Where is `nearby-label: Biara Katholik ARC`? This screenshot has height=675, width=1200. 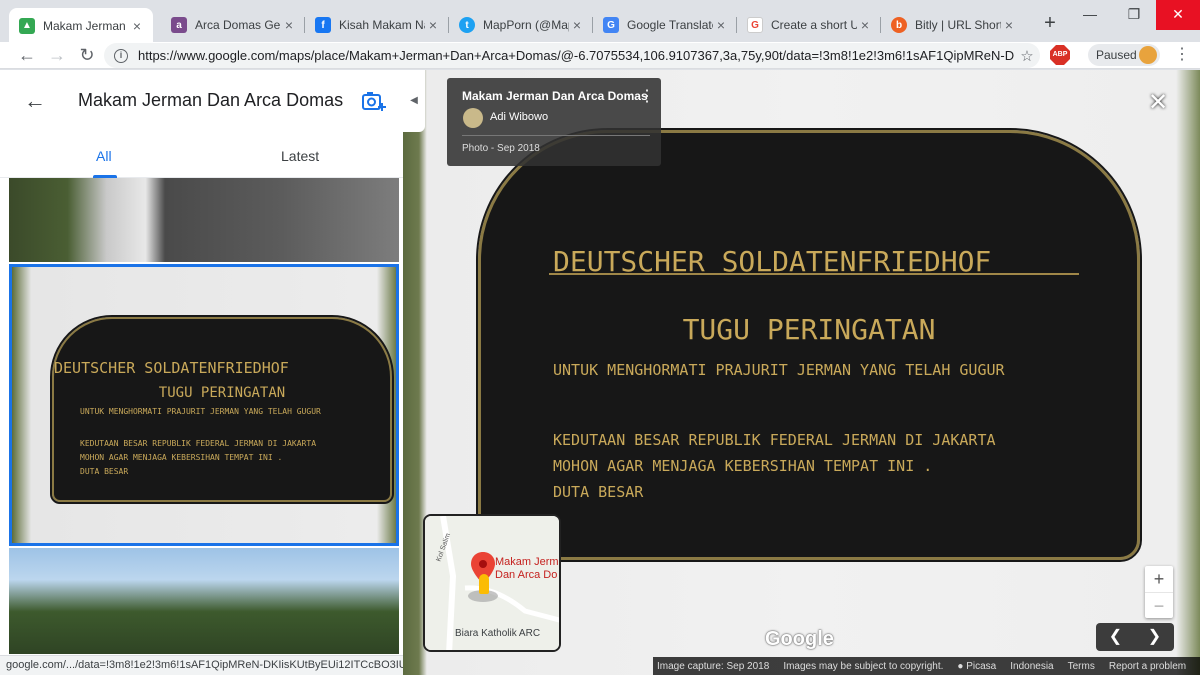 nearby-label: Biara Katholik ARC is located at coordinates (498, 633).